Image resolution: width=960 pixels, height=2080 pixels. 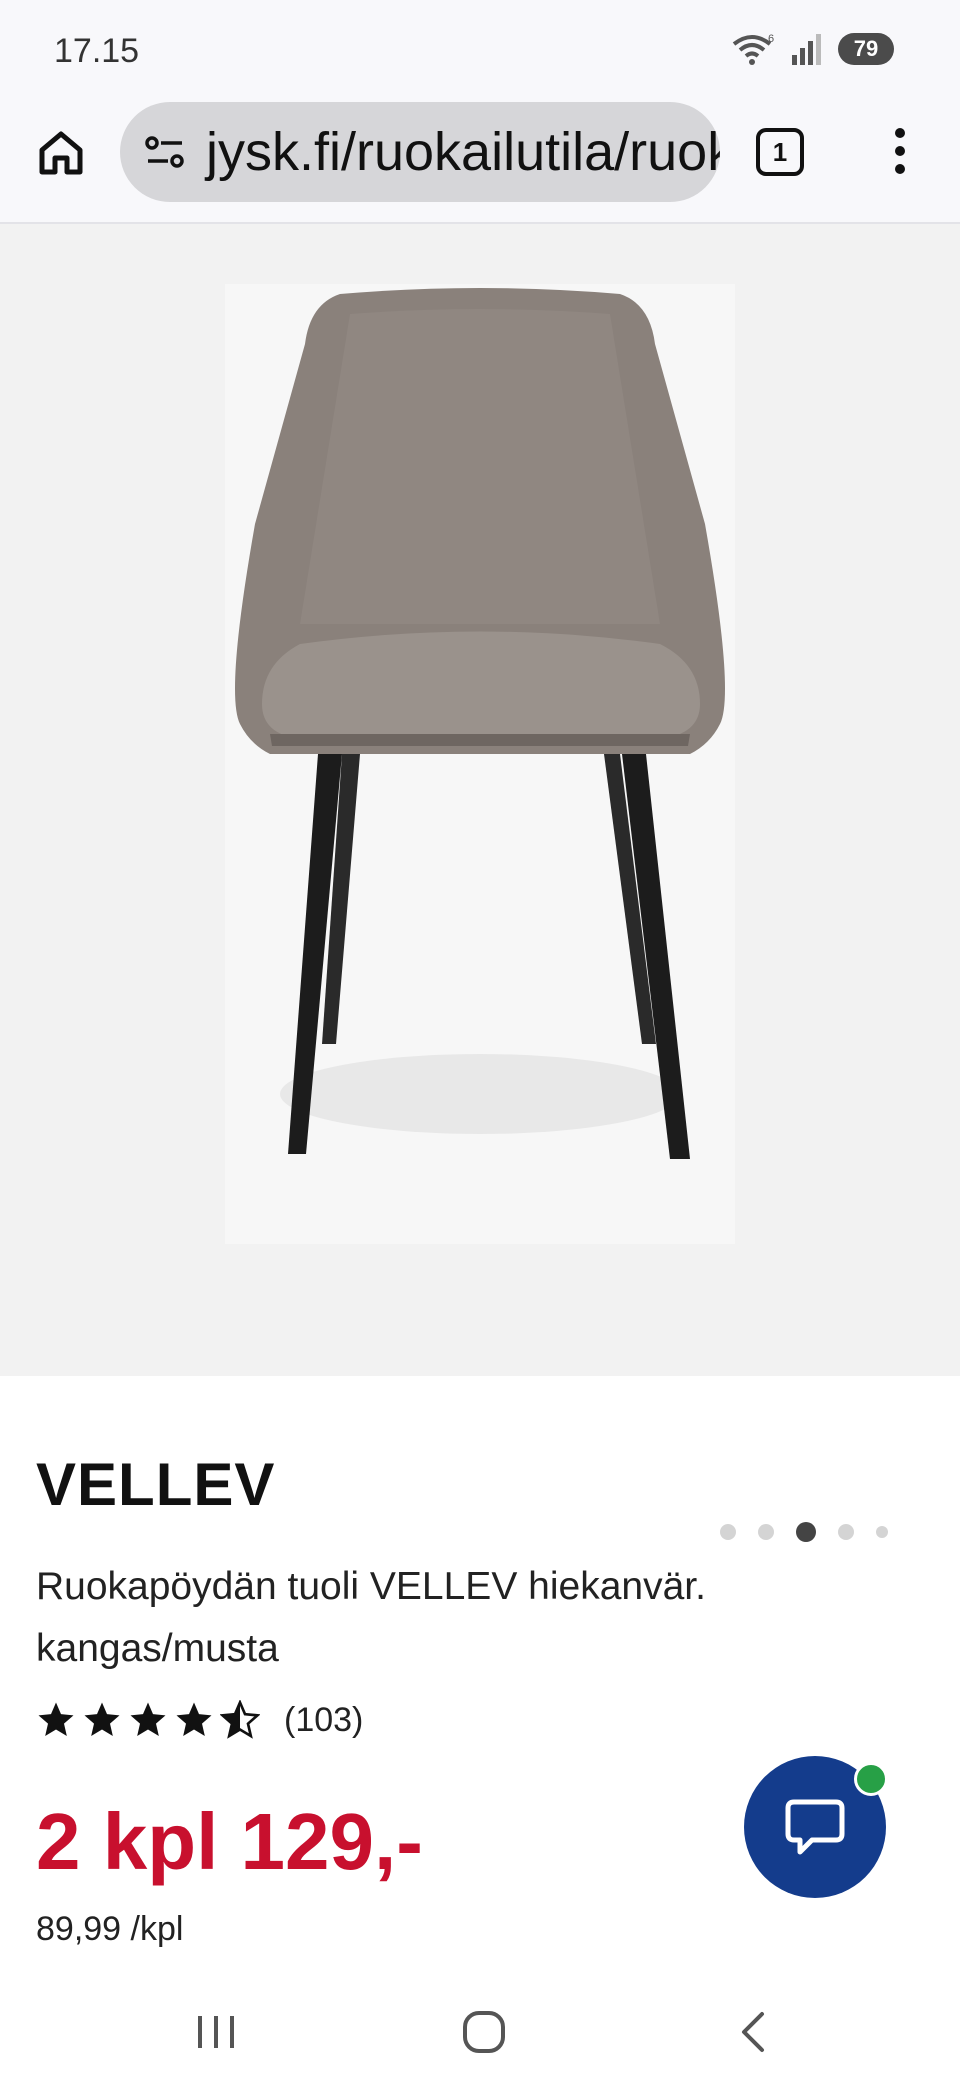 I want to click on tab-count: 1, so click(x=780, y=151).